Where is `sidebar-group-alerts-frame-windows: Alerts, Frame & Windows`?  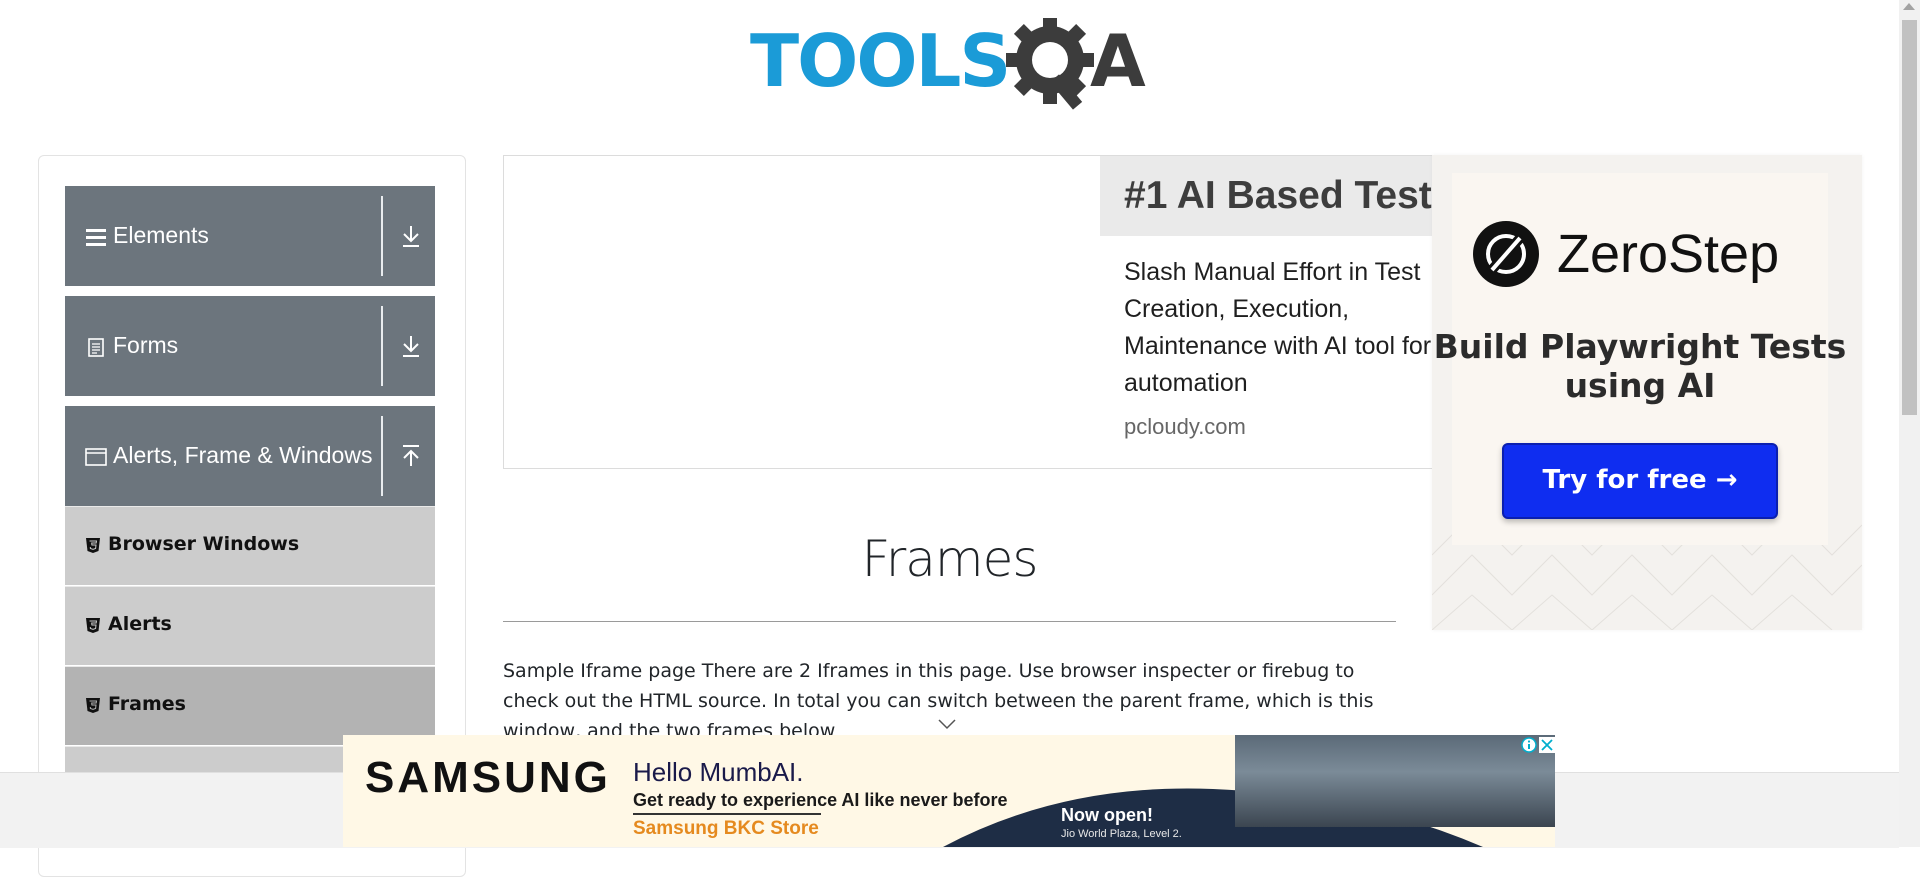 sidebar-group-alerts-frame-windows: Alerts, Frame & Windows is located at coordinates (250, 456).